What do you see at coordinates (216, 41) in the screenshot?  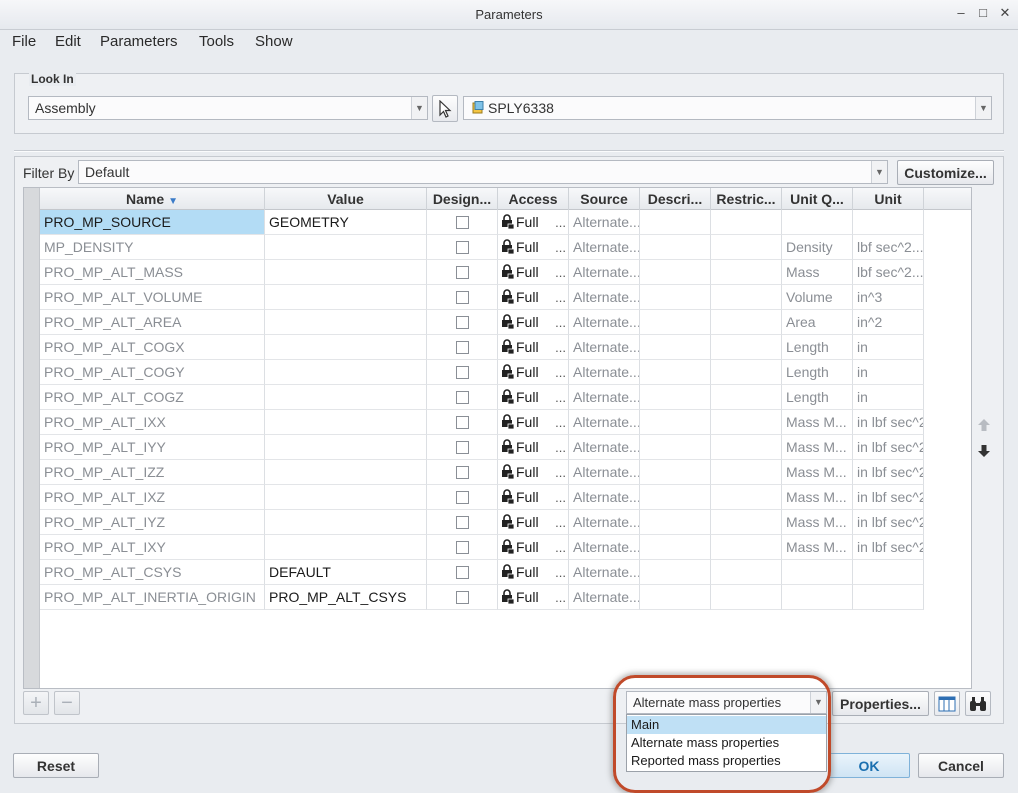 I see `menu-tools: Tools` at bounding box center [216, 41].